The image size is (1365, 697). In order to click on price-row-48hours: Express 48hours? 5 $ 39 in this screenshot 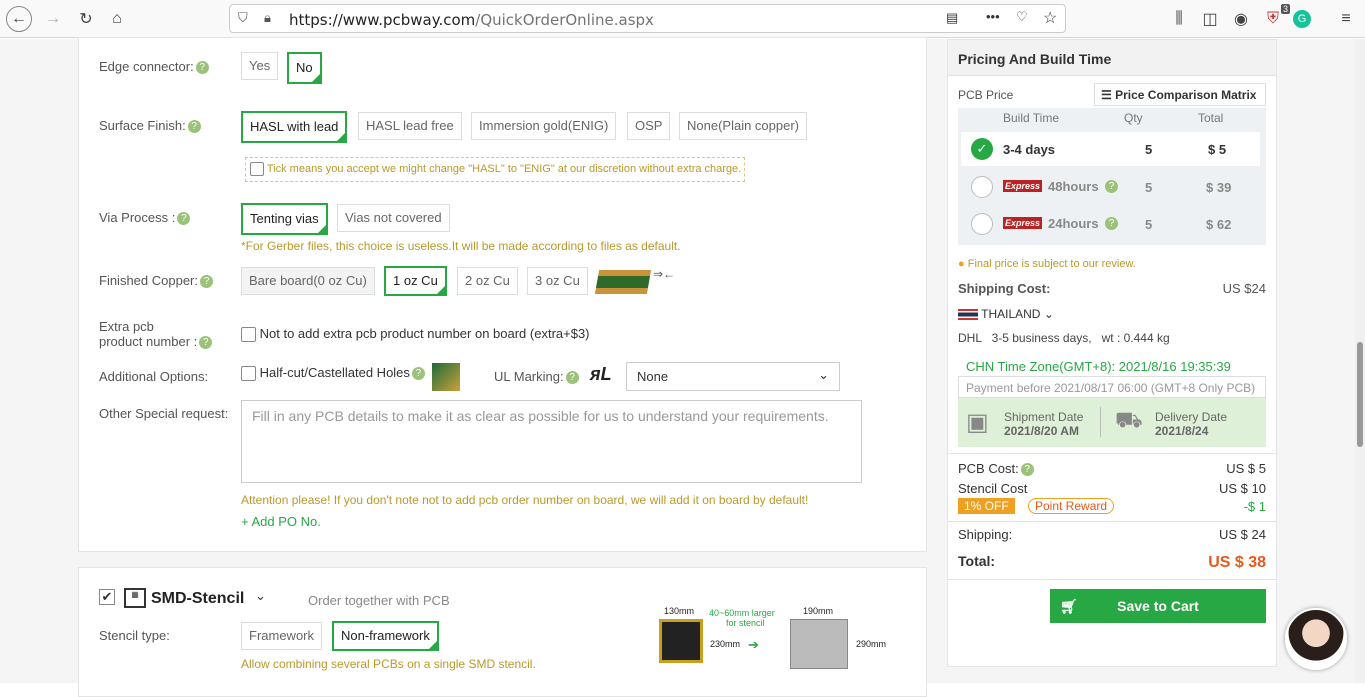, I will do `click(1110, 187)`.